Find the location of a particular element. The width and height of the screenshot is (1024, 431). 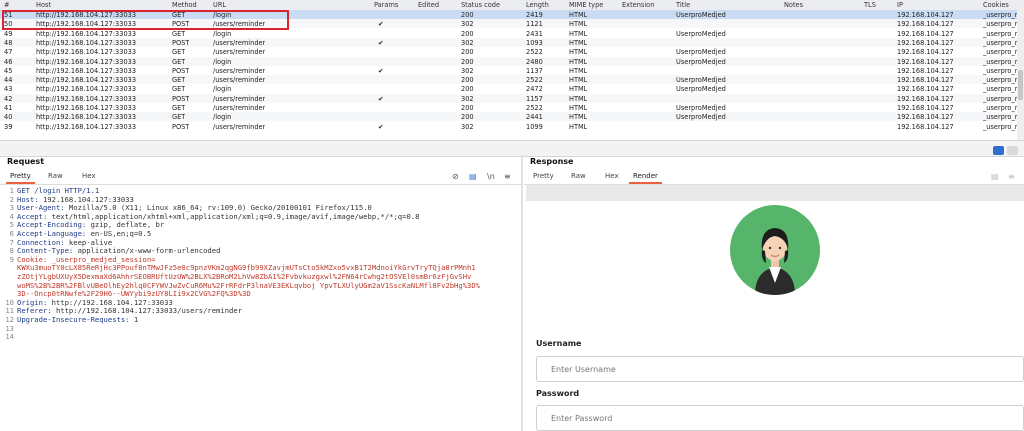

newline-icon: \n is located at coordinates (491, 176).